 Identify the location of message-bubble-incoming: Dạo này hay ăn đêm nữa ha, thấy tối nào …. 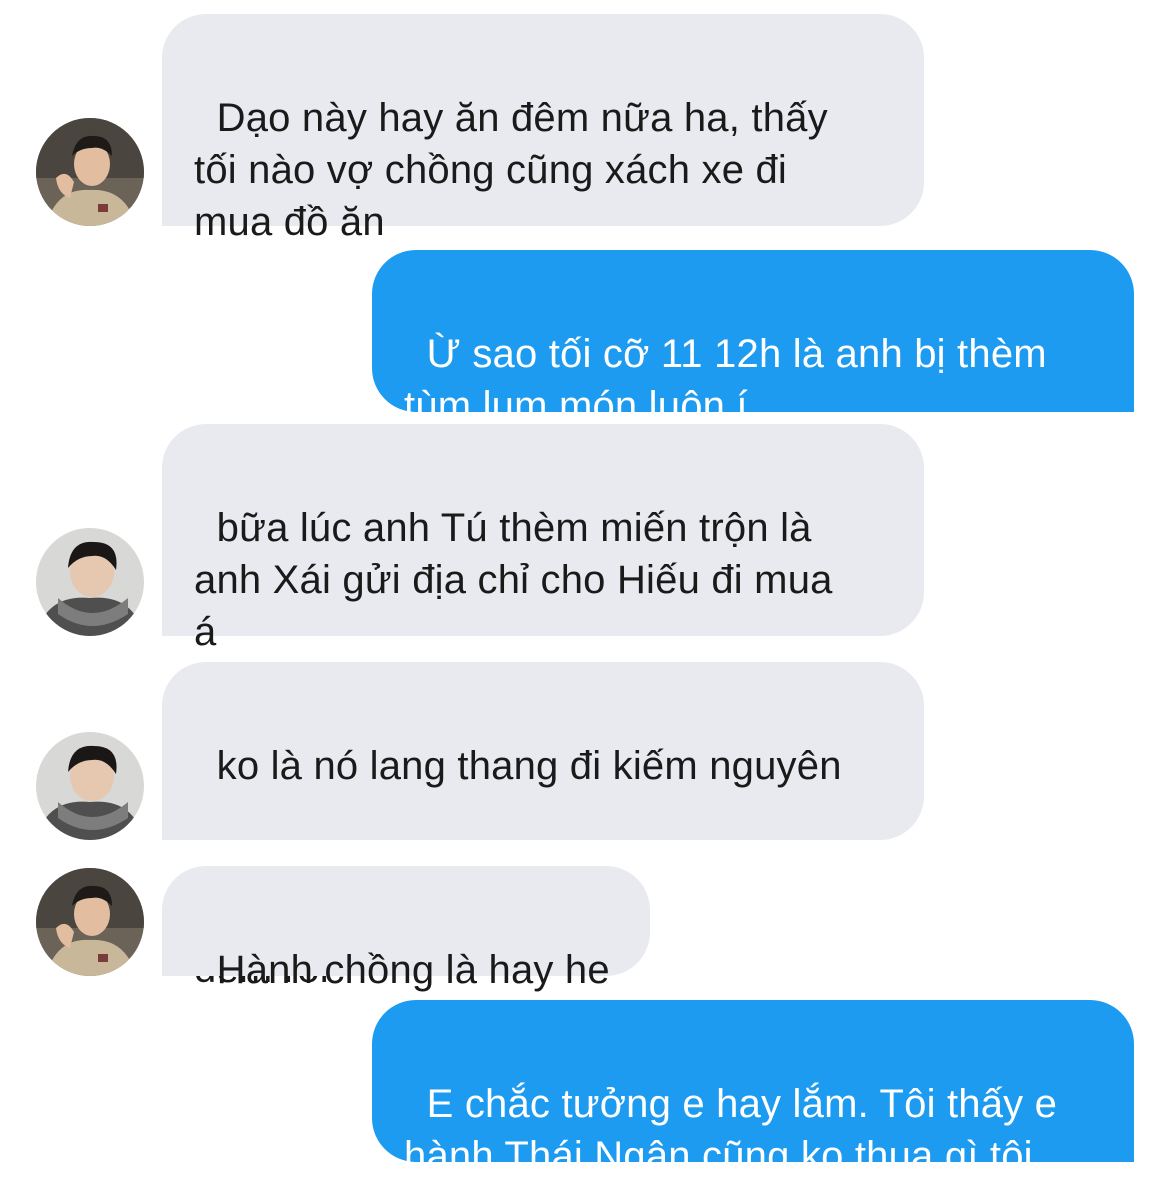
(543, 129).